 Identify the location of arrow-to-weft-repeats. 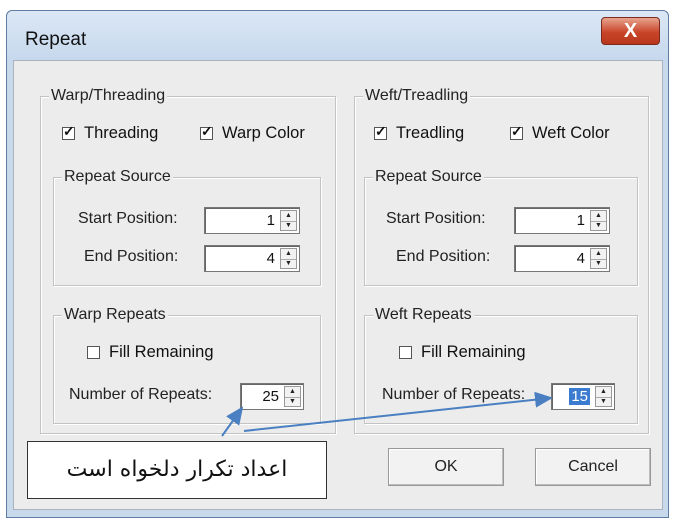
(398, 411).